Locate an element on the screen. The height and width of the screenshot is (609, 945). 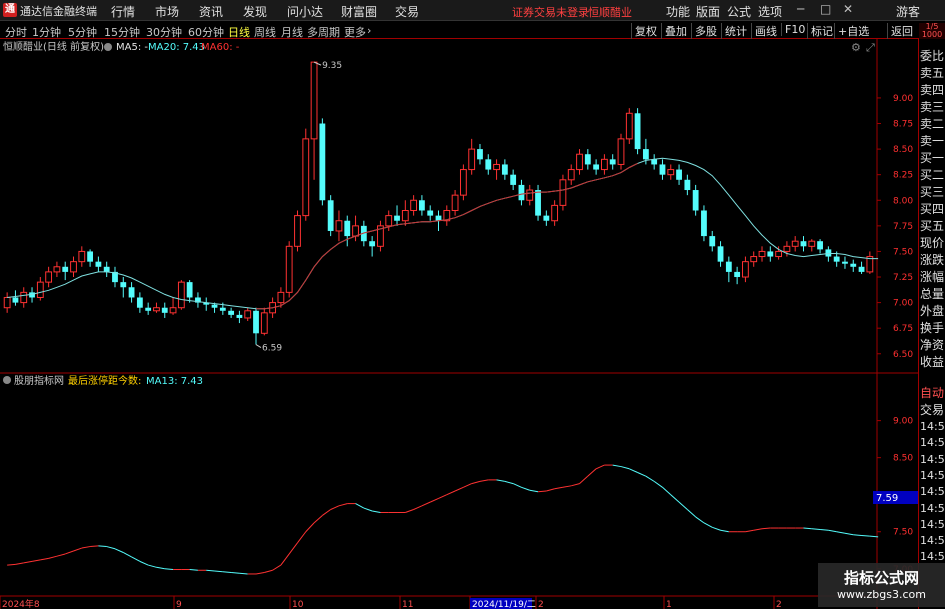
back-button: 返回 is located at coordinates (901, 31).